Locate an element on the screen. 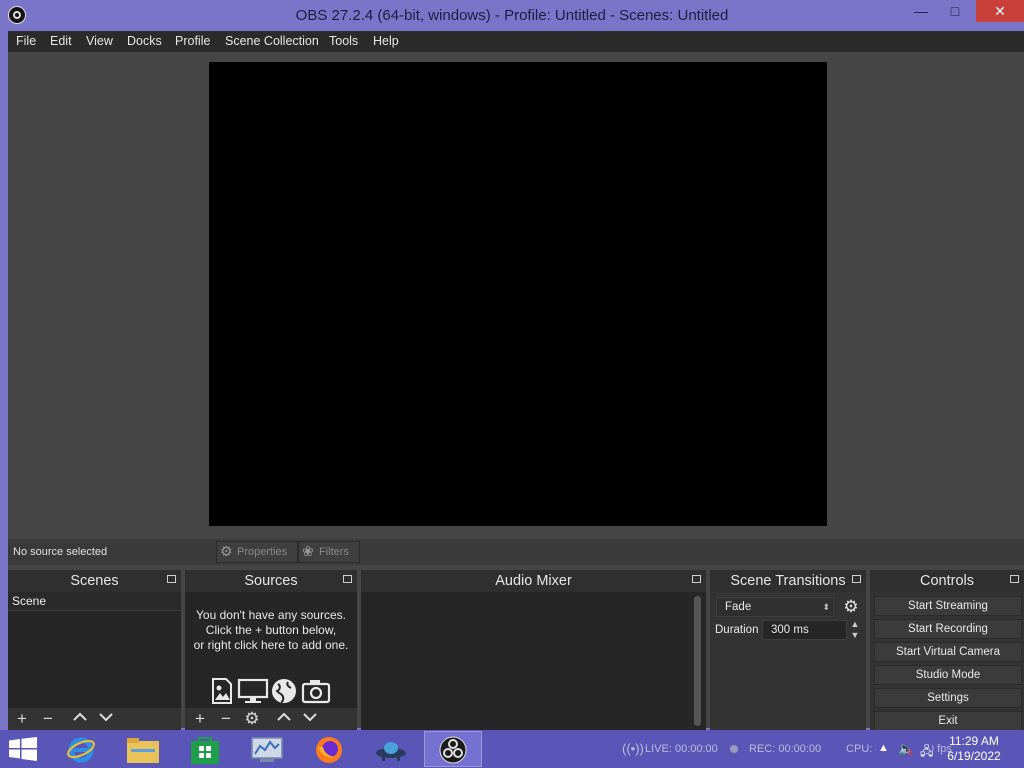  maximize-button: □ is located at coordinates (955, 11).